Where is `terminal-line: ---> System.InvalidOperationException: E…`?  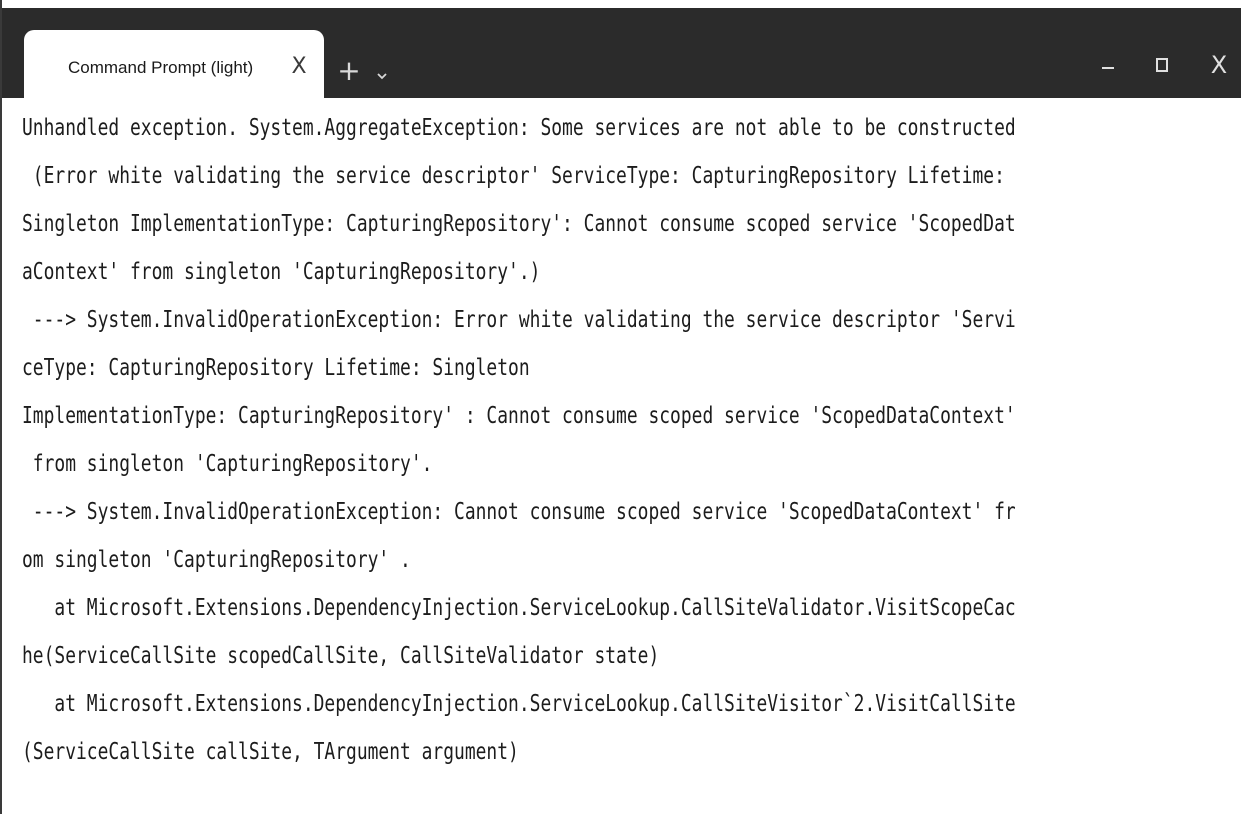
terminal-line: ---> System.InvalidOperationException: E… is located at coordinates (519, 320).